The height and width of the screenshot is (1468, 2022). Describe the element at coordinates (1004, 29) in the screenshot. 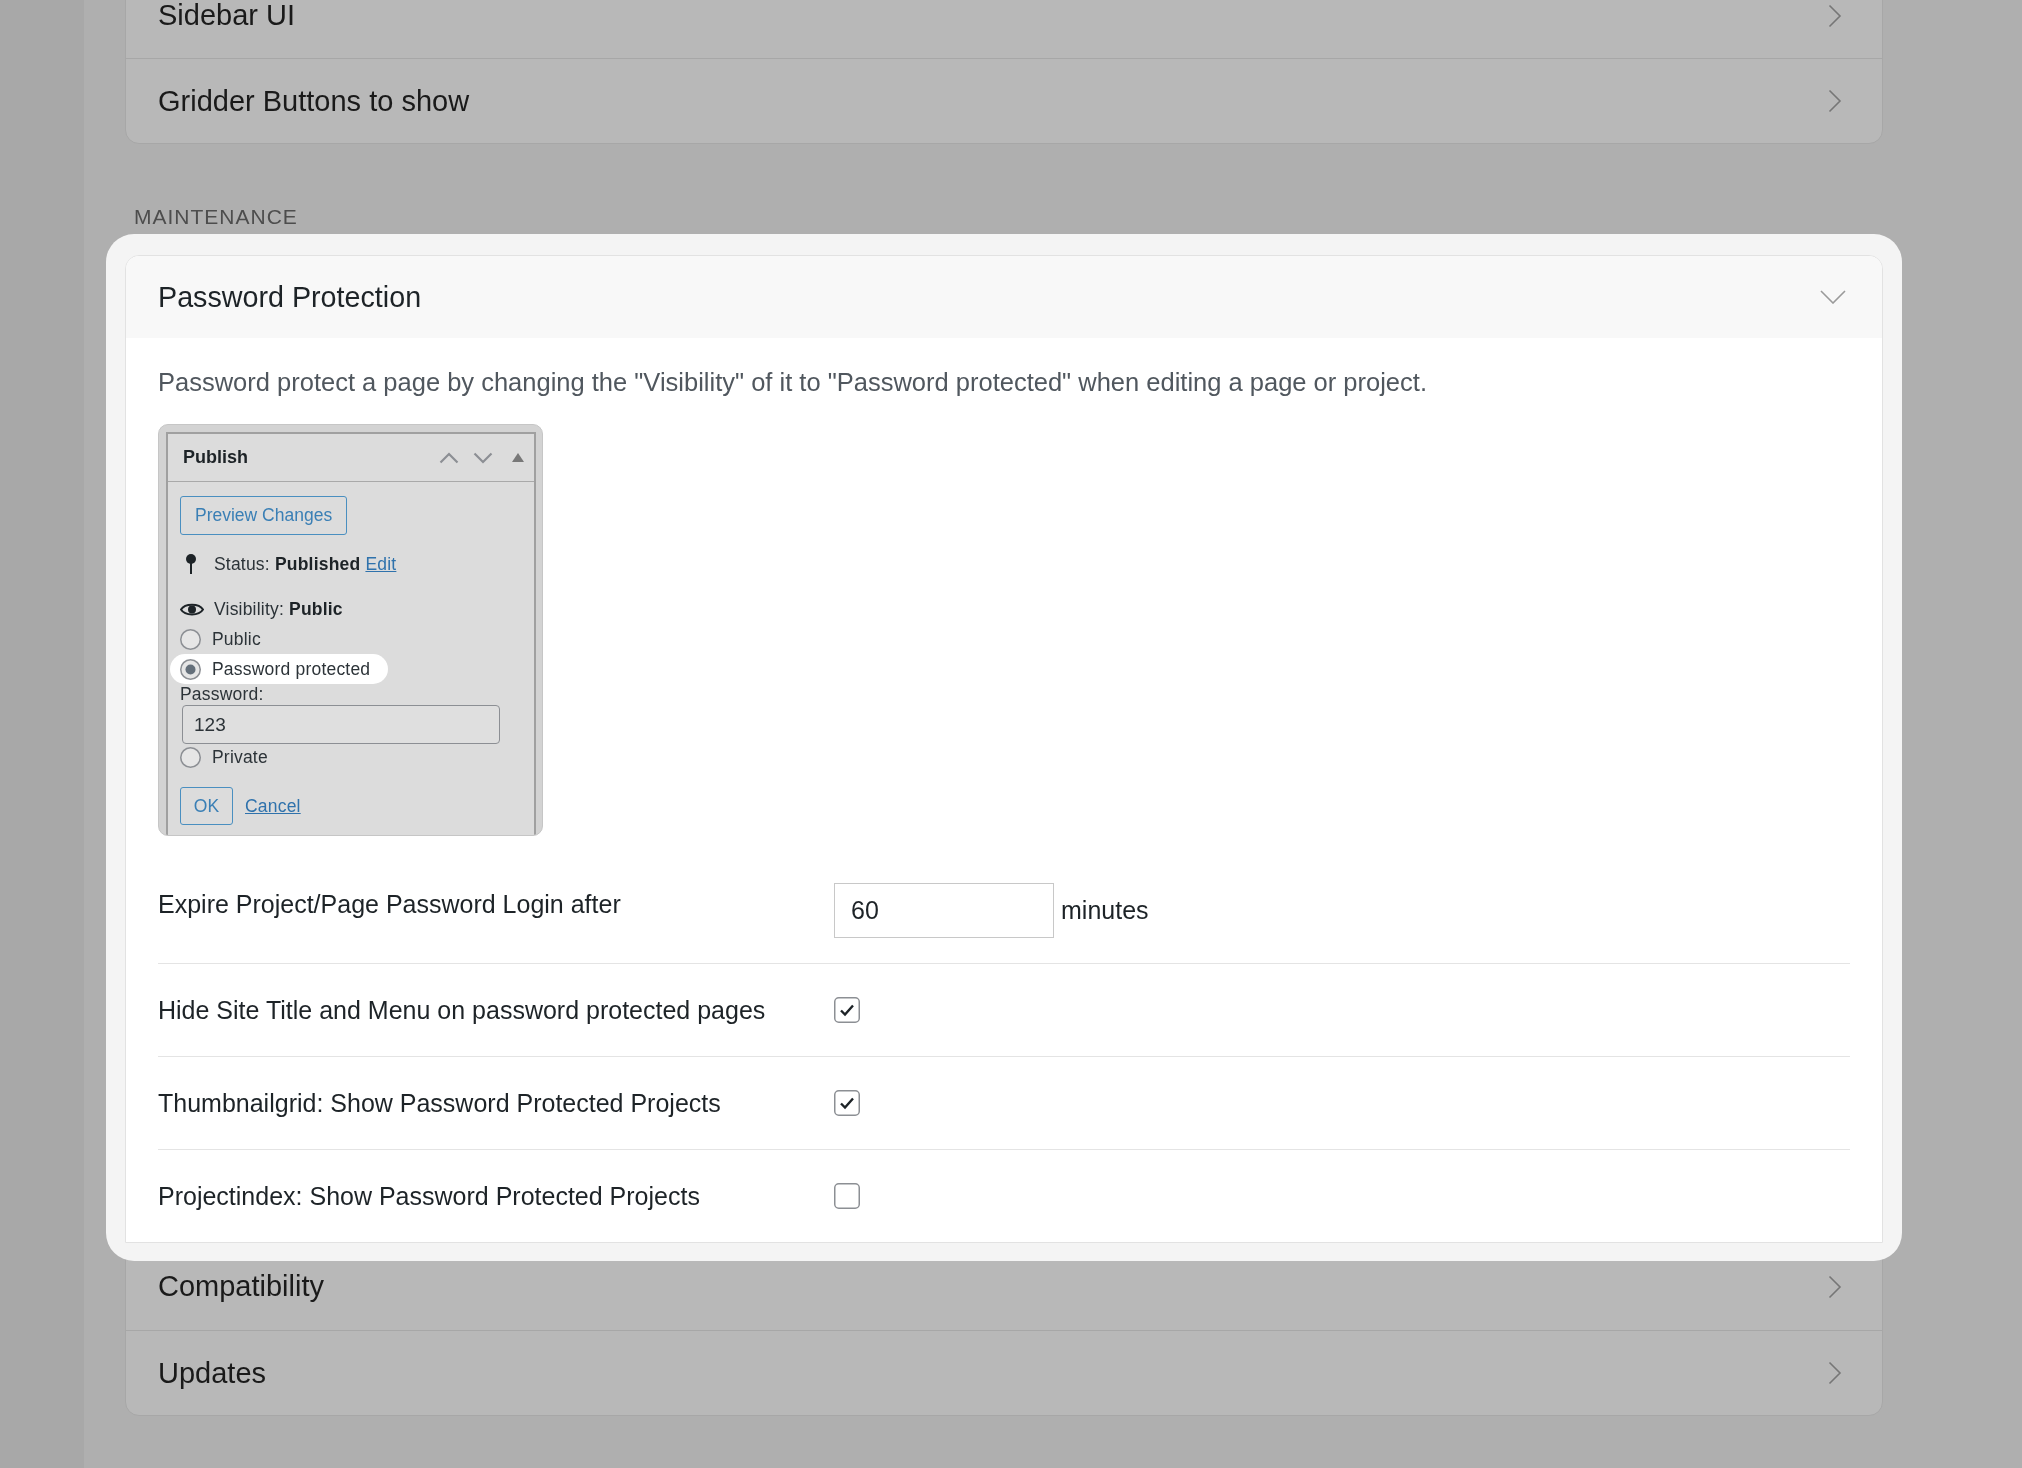

I see `accordion-row: Sidebar UI` at that location.